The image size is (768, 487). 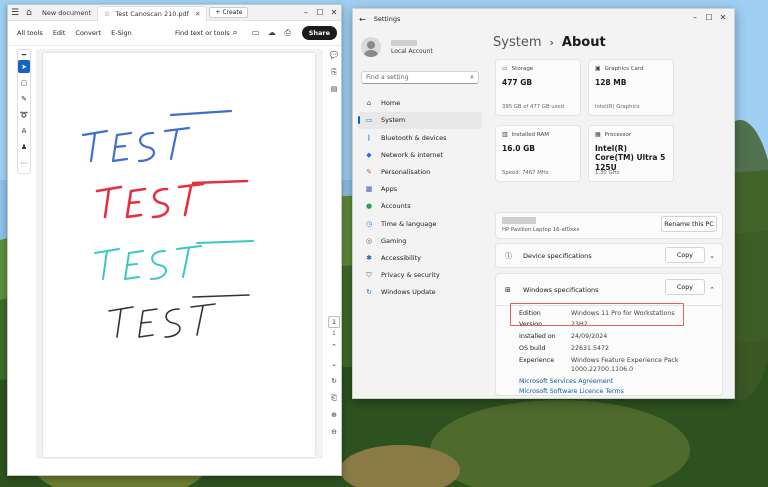 I want to click on print-icon: ⎙, so click(x=288, y=33).